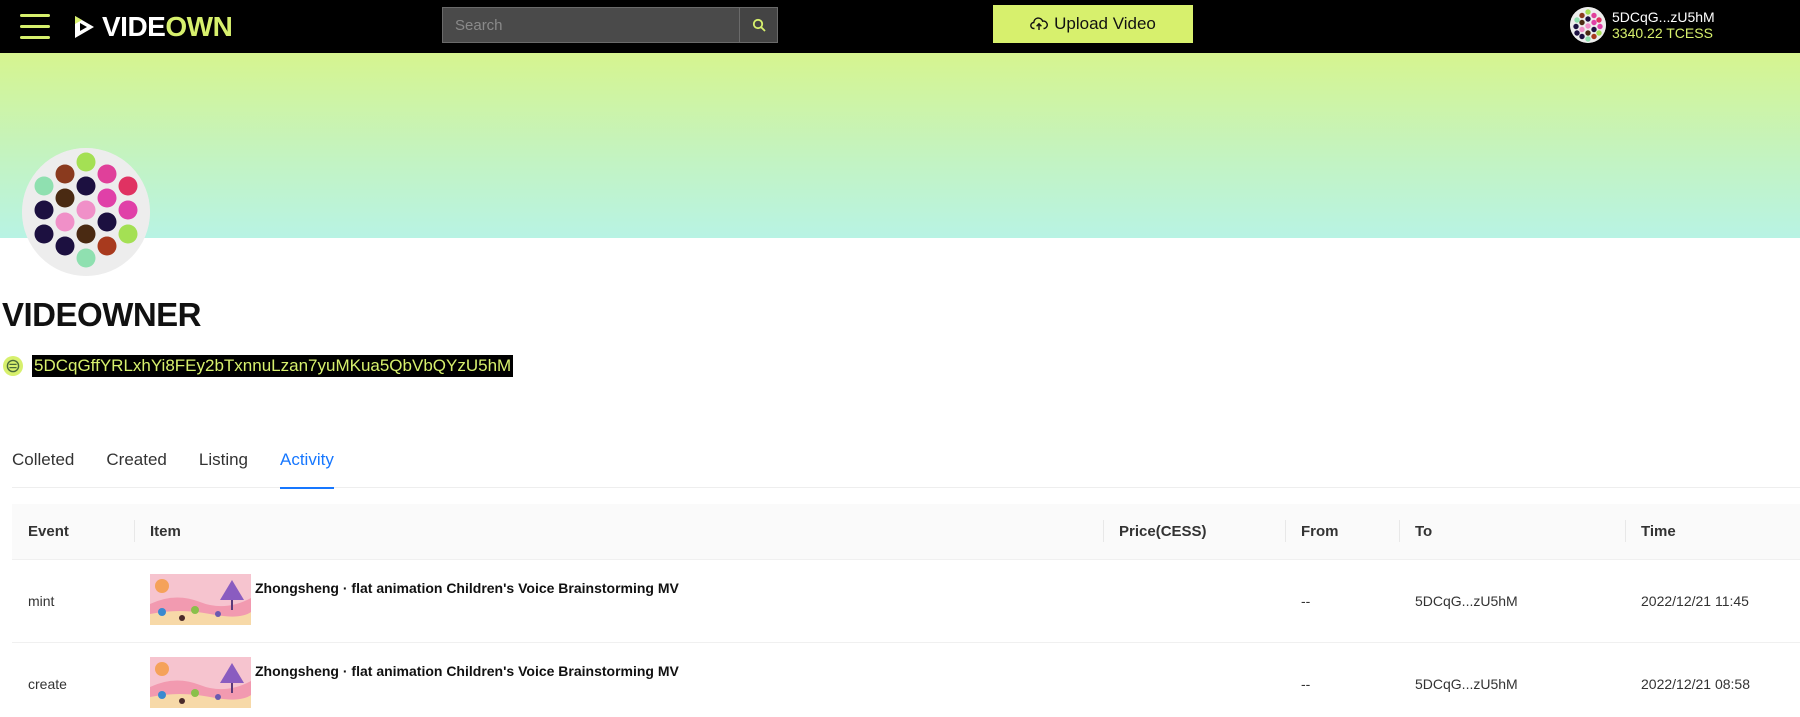  What do you see at coordinates (47, 684) in the screenshot?
I see `event-cell: create` at bounding box center [47, 684].